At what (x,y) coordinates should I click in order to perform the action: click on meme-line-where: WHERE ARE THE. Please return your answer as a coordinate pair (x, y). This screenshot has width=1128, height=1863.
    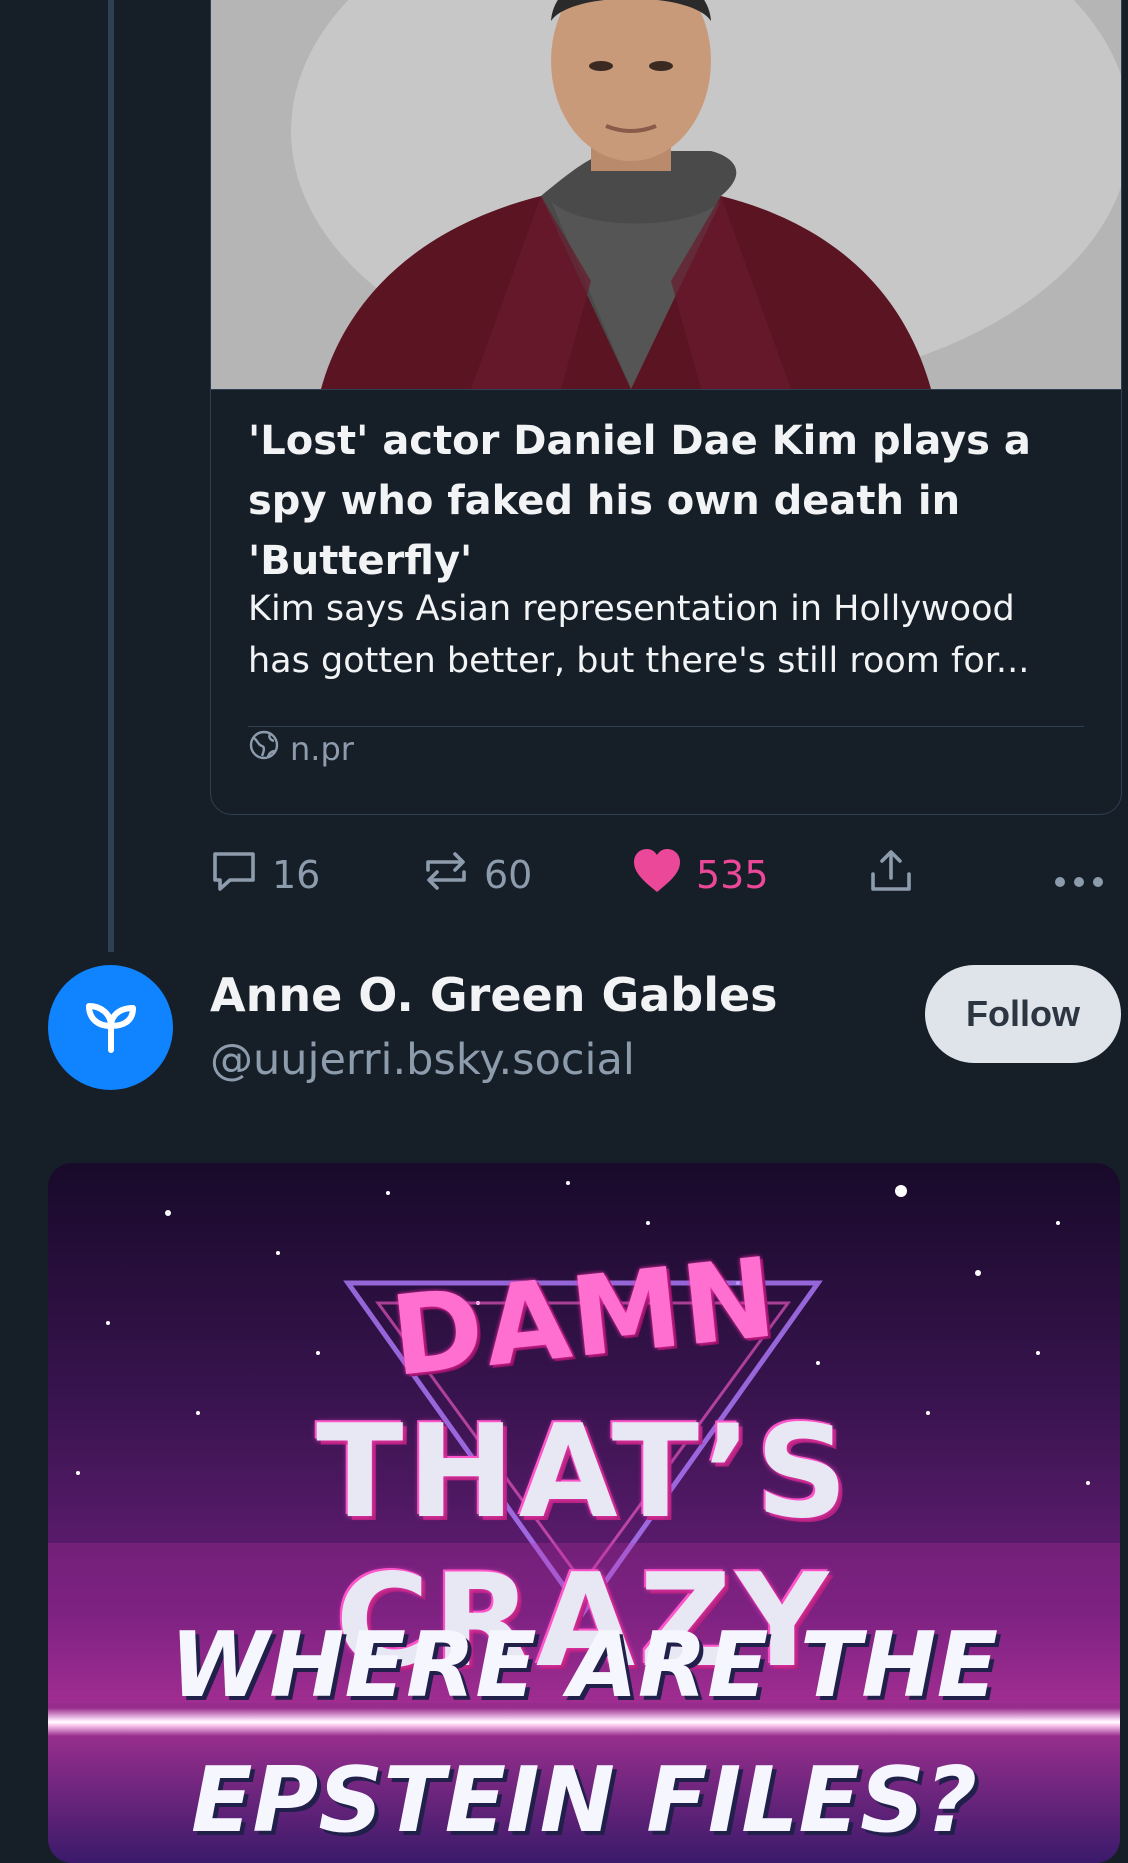
    Looking at the image, I should click on (584, 1665).